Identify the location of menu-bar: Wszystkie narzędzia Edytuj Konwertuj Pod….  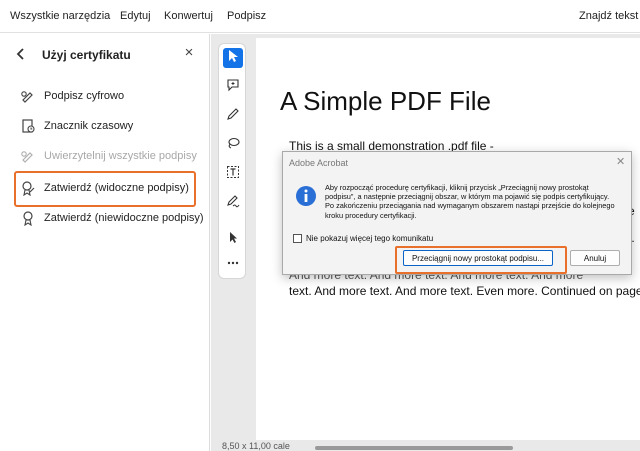
(320, 16).